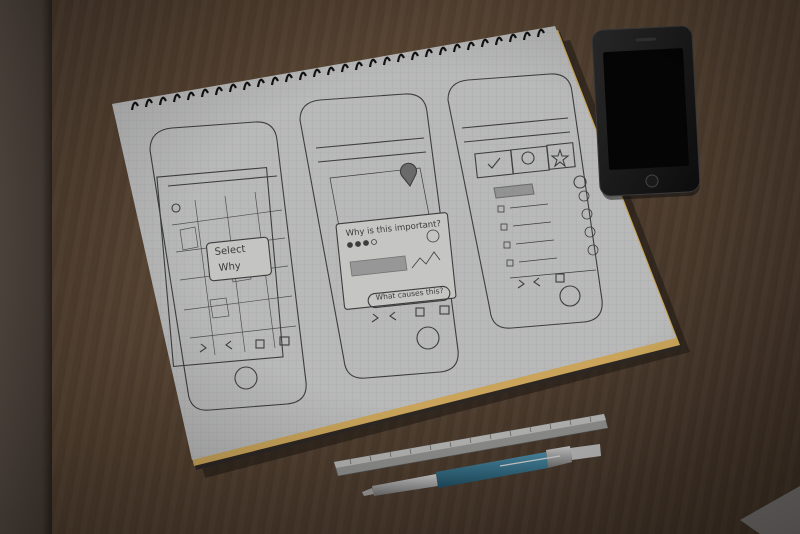  I want to click on smartphone-icon, so click(646, 112).